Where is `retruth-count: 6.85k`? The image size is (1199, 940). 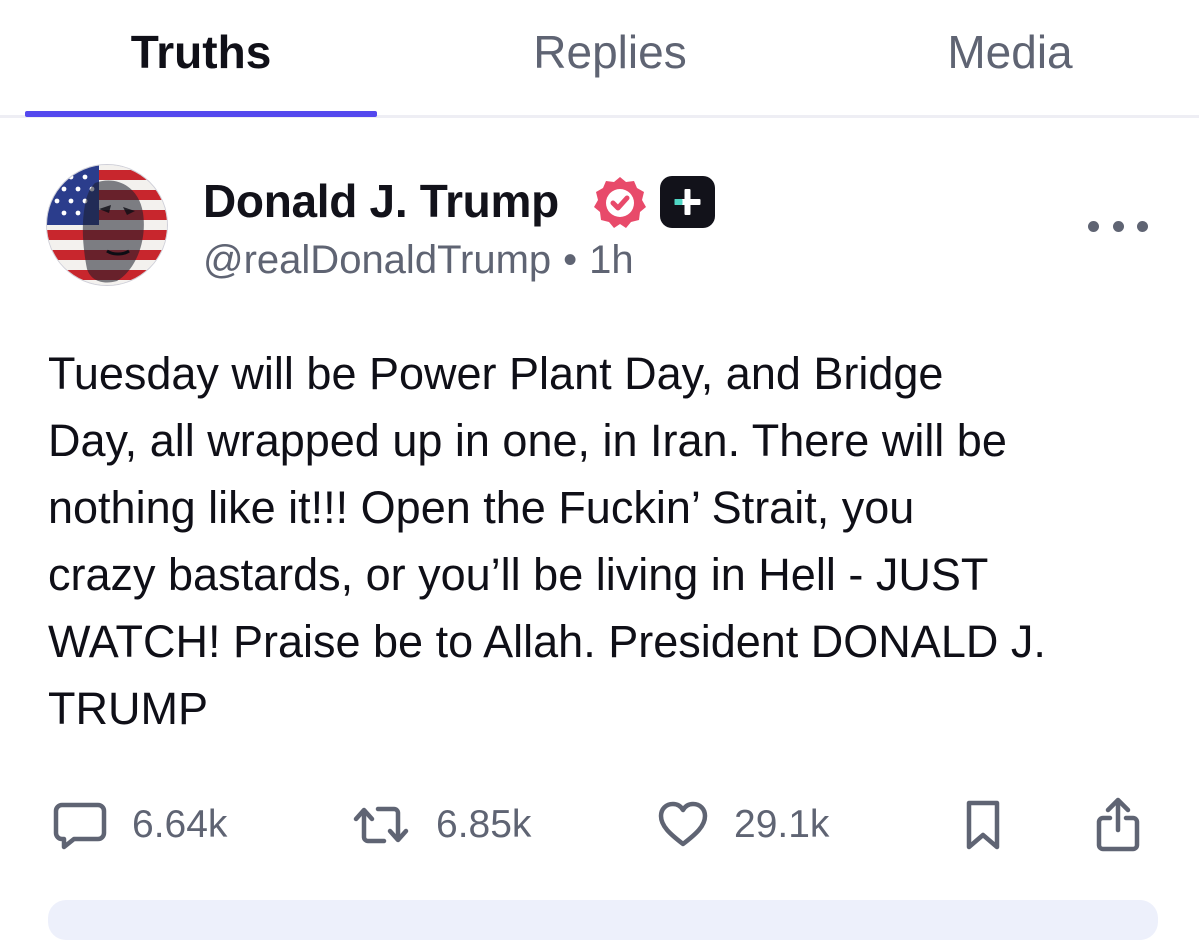
retruth-count: 6.85k is located at coordinates (484, 824).